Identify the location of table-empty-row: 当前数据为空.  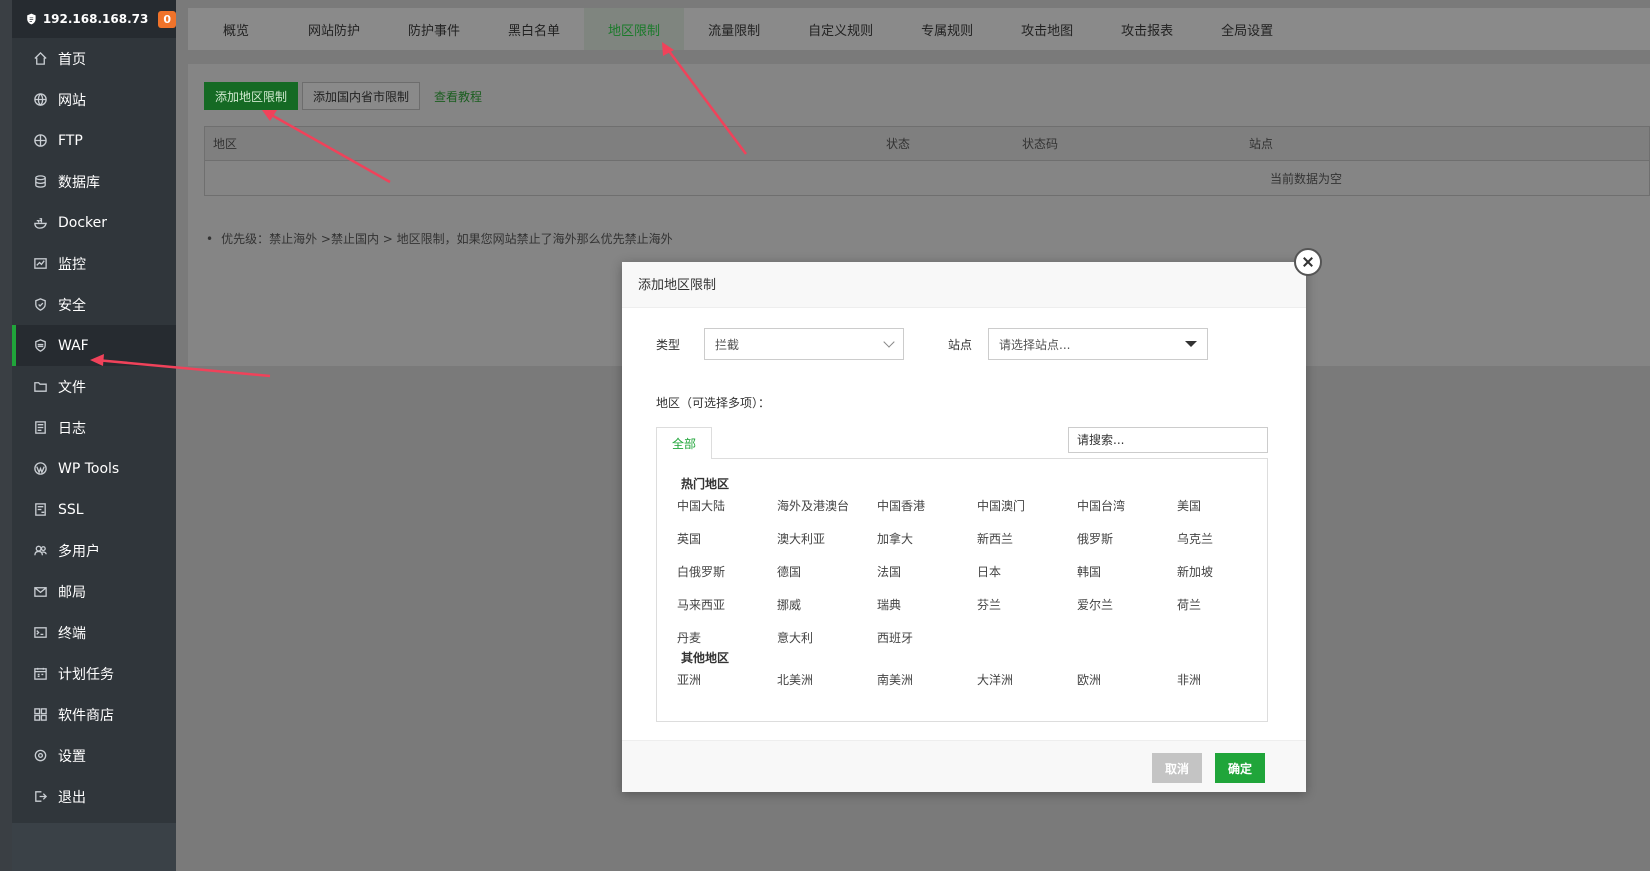
(927, 178).